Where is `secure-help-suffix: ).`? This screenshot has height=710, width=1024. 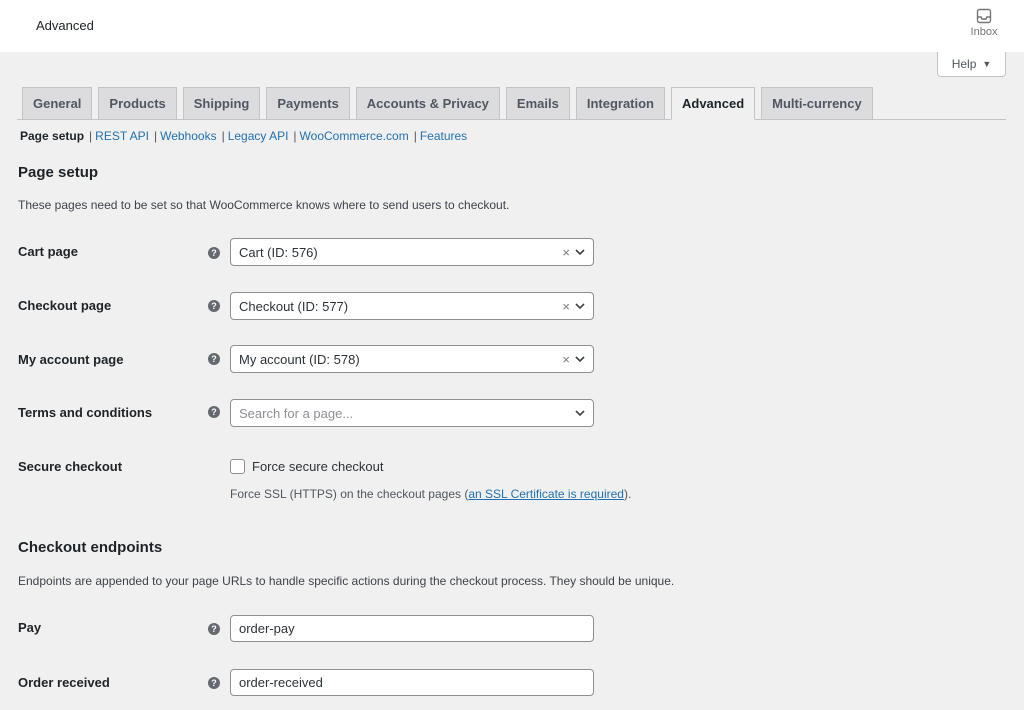 secure-help-suffix: ). is located at coordinates (627, 494).